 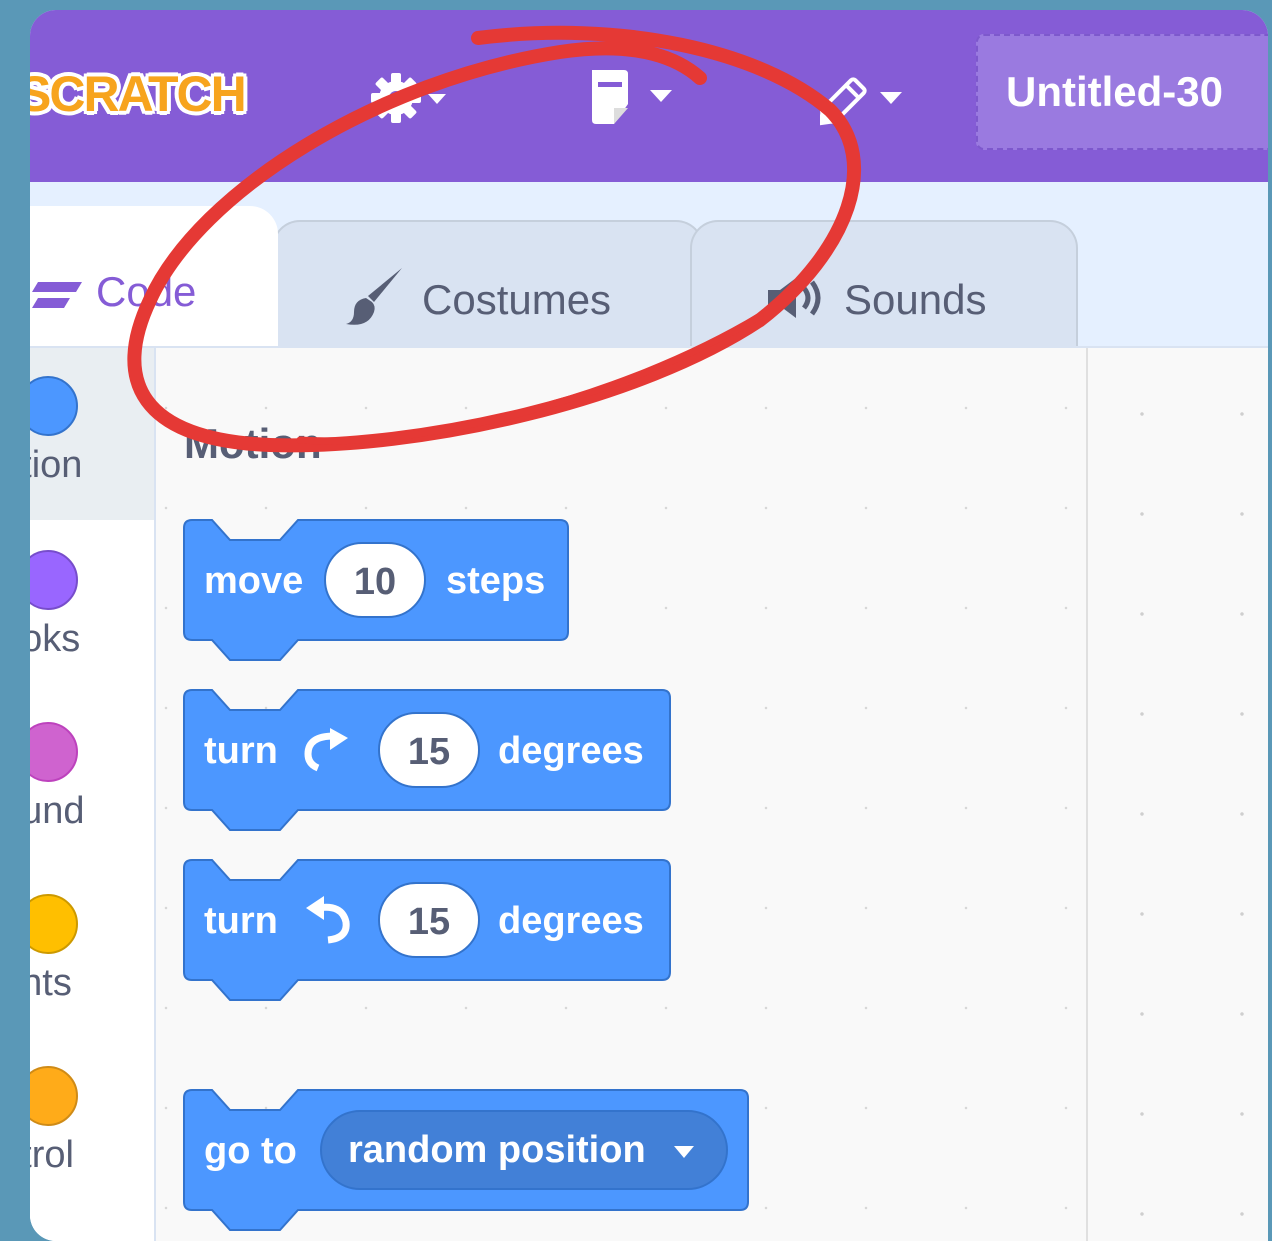 What do you see at coordinates (54, 580) in the screenshot?
I see `category-looks-dot` at bounding box center [54, 580].